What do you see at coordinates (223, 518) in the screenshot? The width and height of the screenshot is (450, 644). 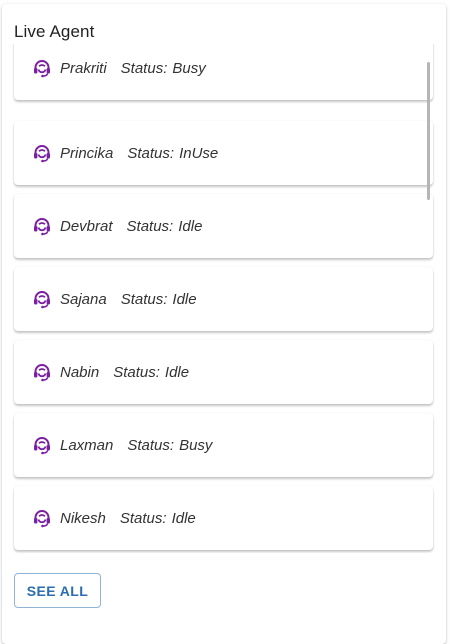 I see `agent-card-nikesh: Nikesh Status: Idle` at bounding box center [223, 518].